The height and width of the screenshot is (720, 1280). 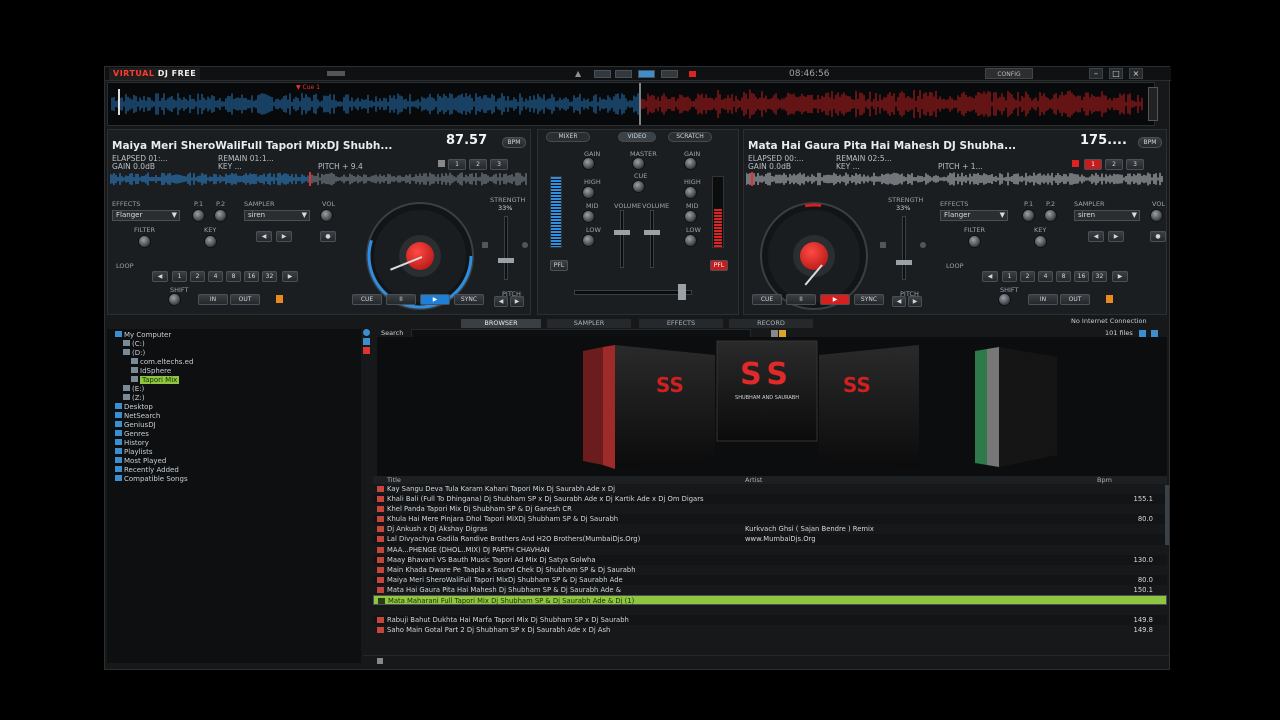 What do you see at coordinates (923, 245) in the screenshot?
I see `deck-b-pitch-reset` at bounding box center [923, 245].